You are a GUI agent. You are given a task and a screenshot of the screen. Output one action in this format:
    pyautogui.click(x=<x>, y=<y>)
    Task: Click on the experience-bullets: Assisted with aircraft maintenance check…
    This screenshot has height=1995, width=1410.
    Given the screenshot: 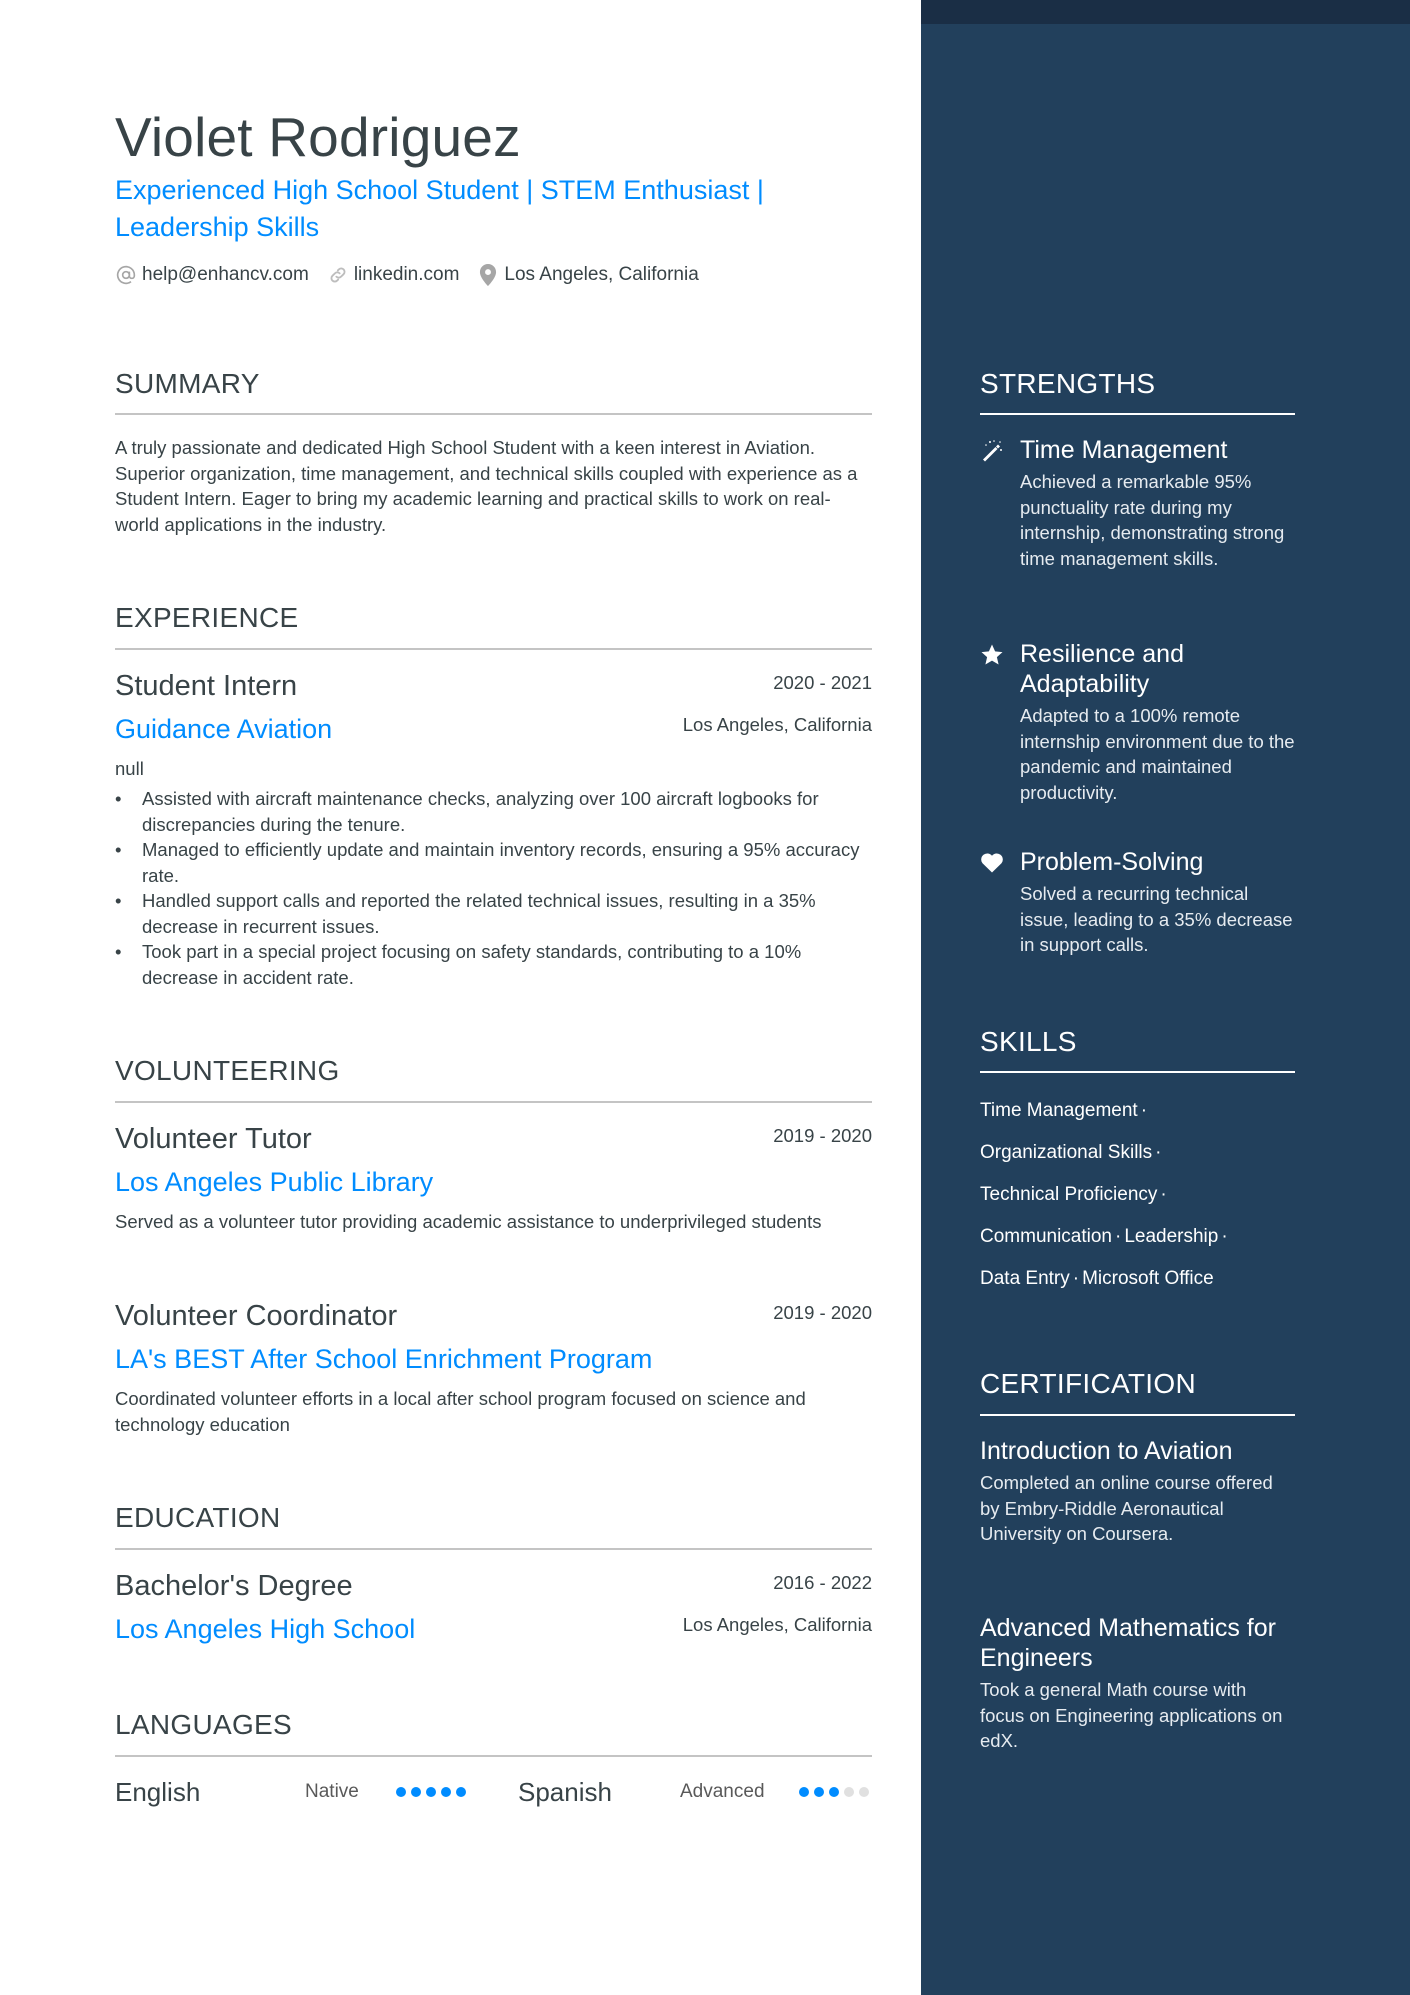 What is the action you would take?
    pyautogui.click(x=493, y=888)
    